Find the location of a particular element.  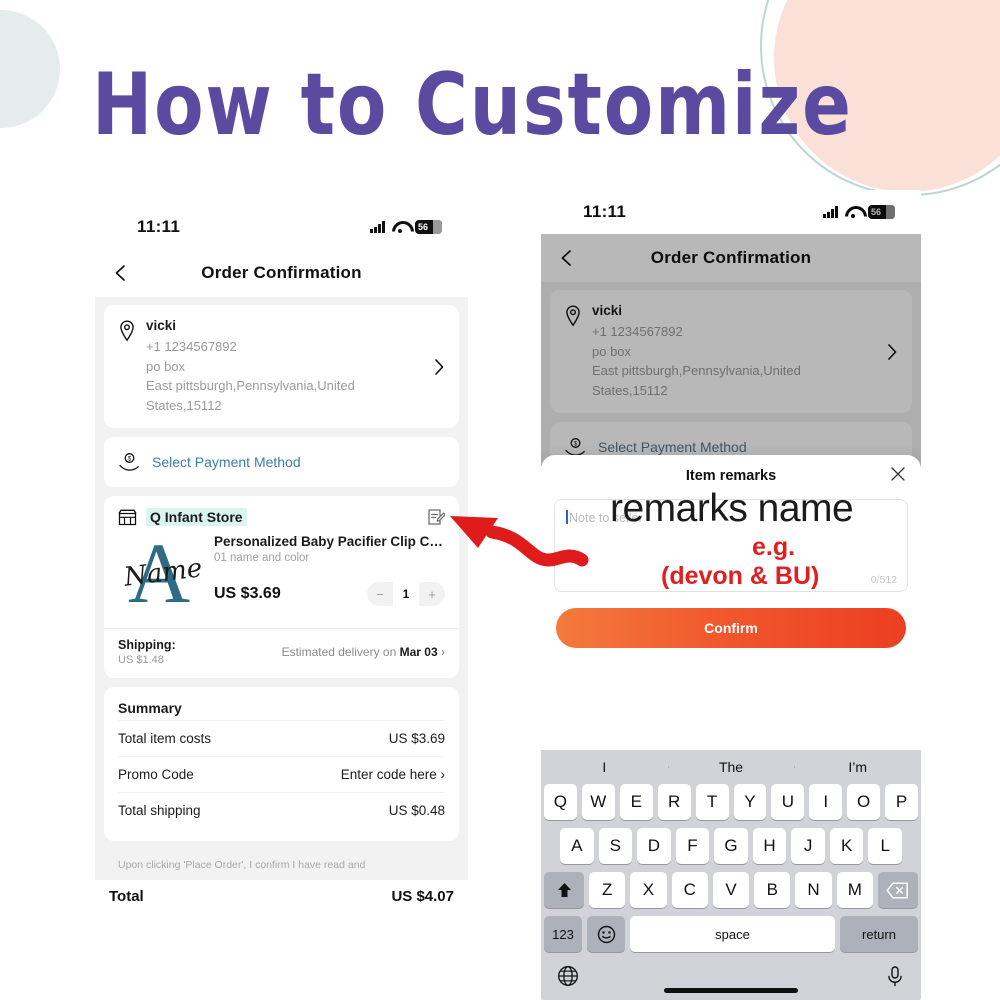

key-i: I is located at coordinates (826, 802).